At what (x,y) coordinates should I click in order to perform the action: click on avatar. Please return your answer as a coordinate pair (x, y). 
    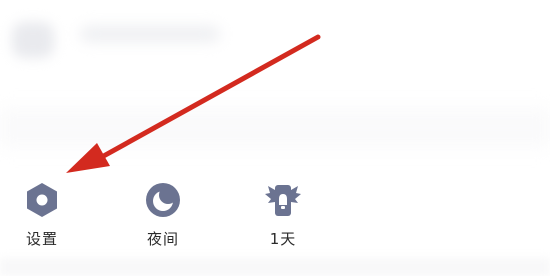
    Looking at the image, I should click on (33, 40).